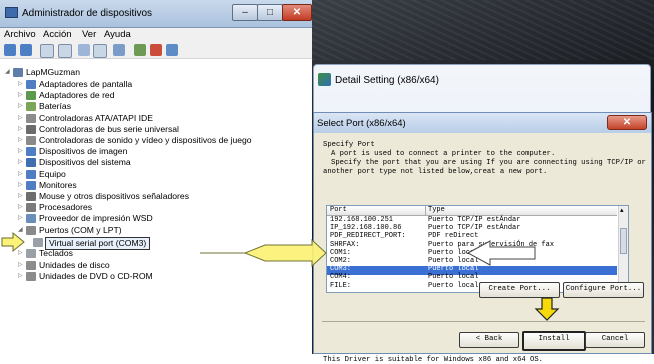 This screenshot has height=364, width=654. I want to click on arrow-install-icon, so click(547, 309).